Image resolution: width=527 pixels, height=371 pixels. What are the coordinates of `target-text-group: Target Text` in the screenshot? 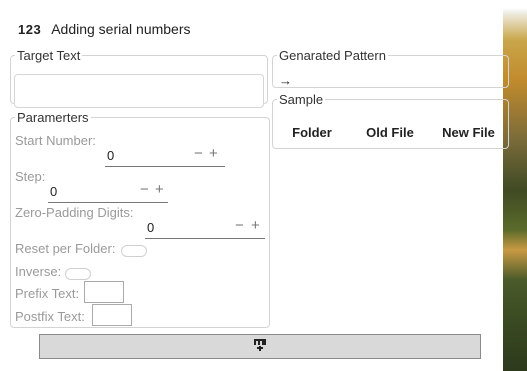 It's located at (139, 78).